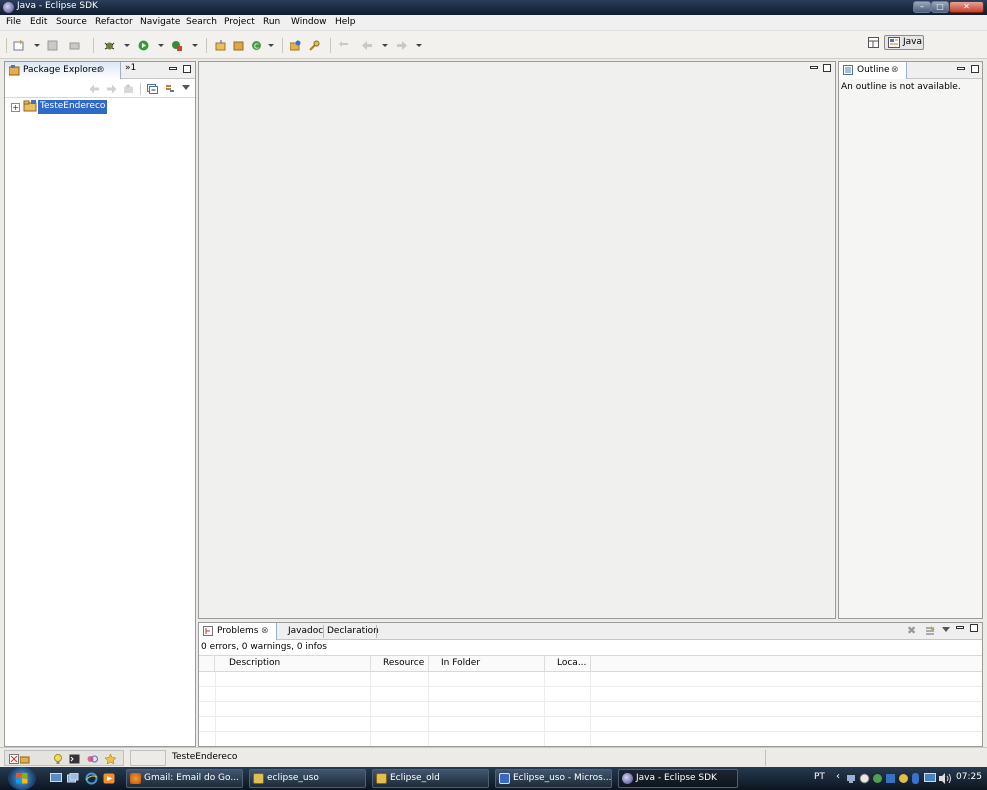  What do you see at coordinates (271, 45) in the screenshot?
I see `new-class-dropdown-icon` at bounding box center [271, 45].